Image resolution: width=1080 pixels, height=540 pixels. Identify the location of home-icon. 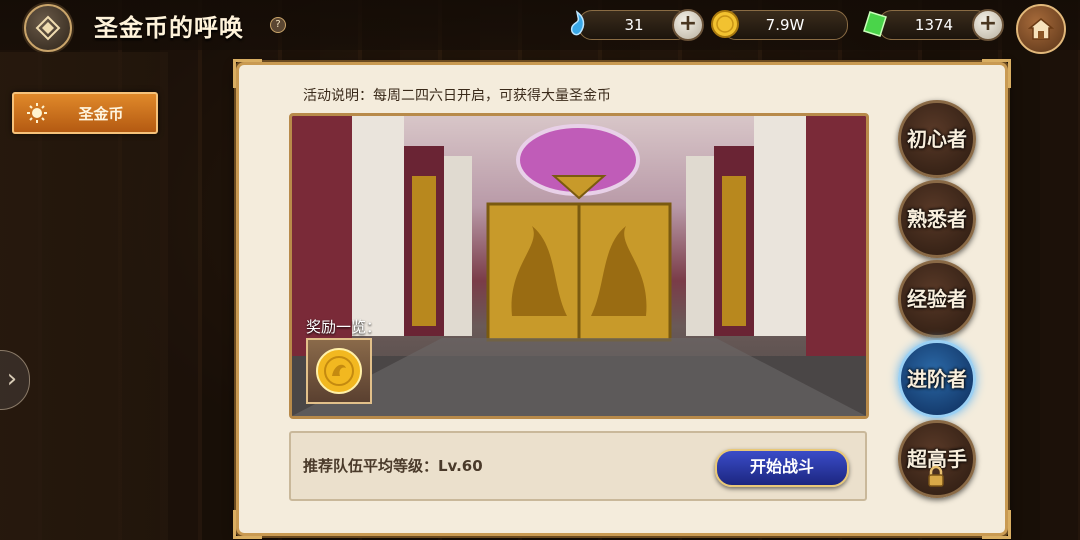
(1041, 29).